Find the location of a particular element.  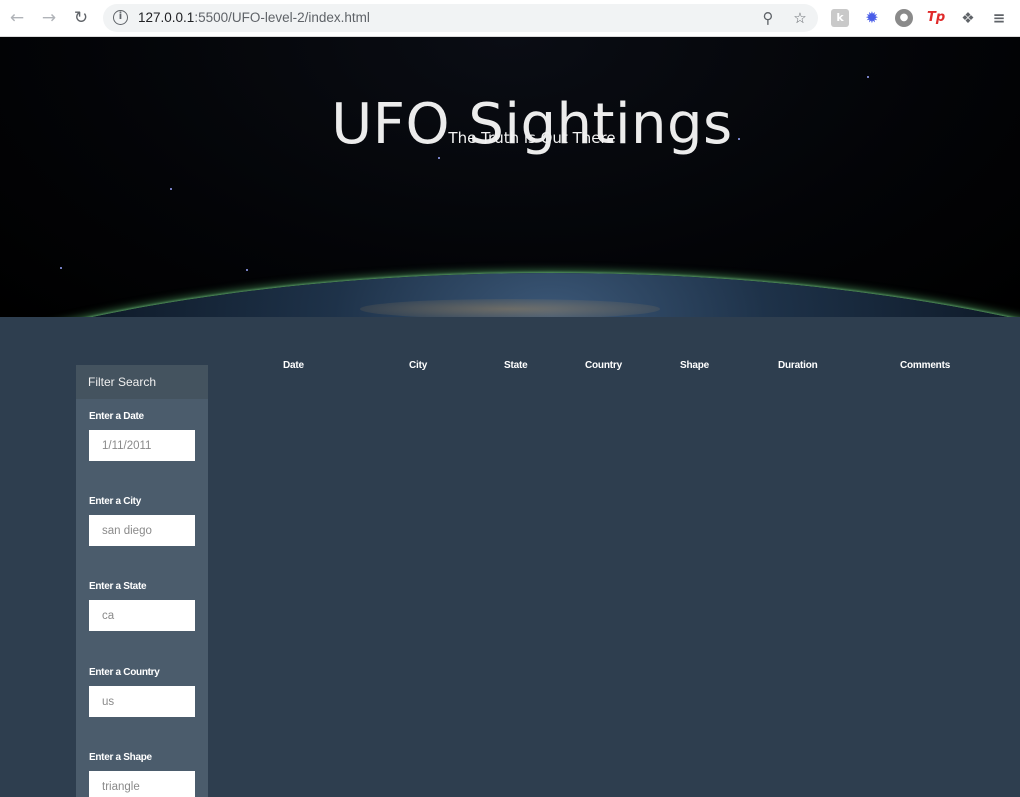

date-filter-label: Enter a Date is located at coordinates (116, 416).